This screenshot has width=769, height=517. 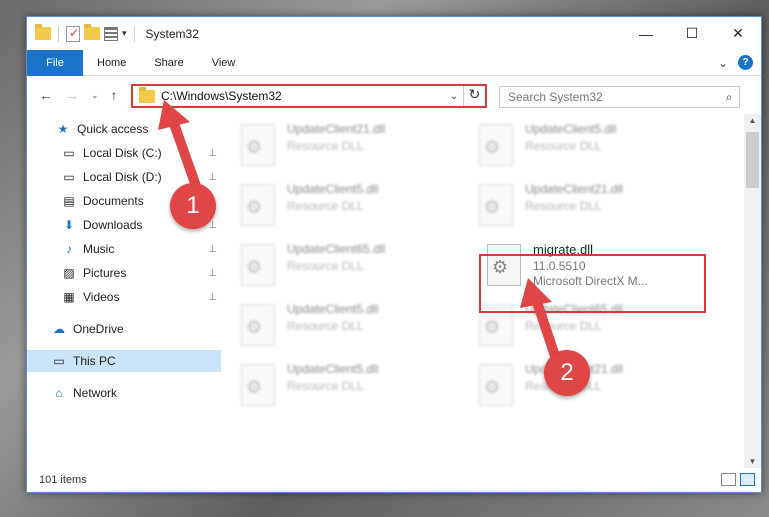 What do you see at coordinates (394, 62) in the screenshot?
I see `ribbon-tabs: File Home Share View ⌄ ?` at bounding box center [394, 62].